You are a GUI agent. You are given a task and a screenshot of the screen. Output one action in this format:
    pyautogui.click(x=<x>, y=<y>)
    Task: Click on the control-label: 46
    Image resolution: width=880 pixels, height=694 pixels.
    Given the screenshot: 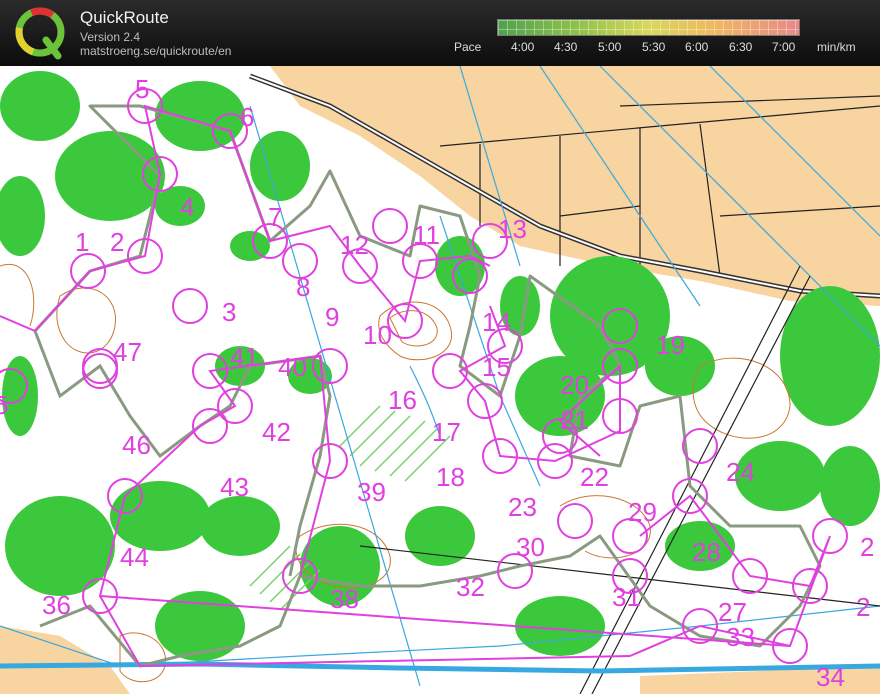 What is the action you would take?
    pyautogui.click(x=136, y=445)
    